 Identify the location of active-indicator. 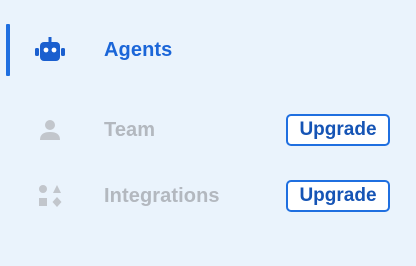
(8, 50).